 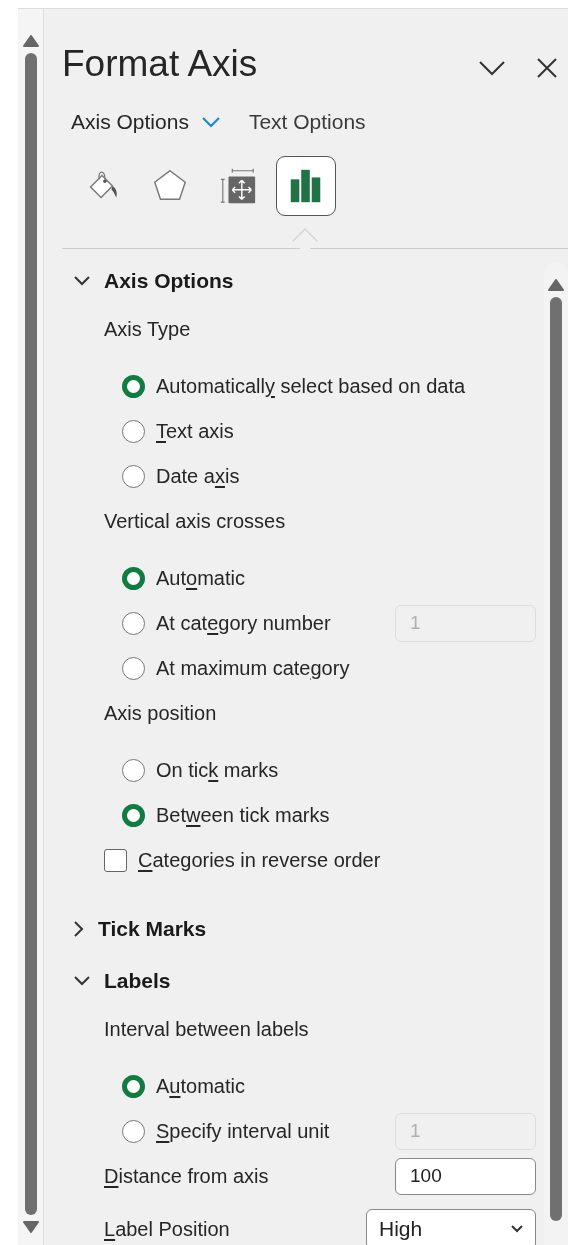 What do you see at coordinates (465, 1176) in the screenshot?
I see `number-field: 100` at bounding box center [465, 1176].